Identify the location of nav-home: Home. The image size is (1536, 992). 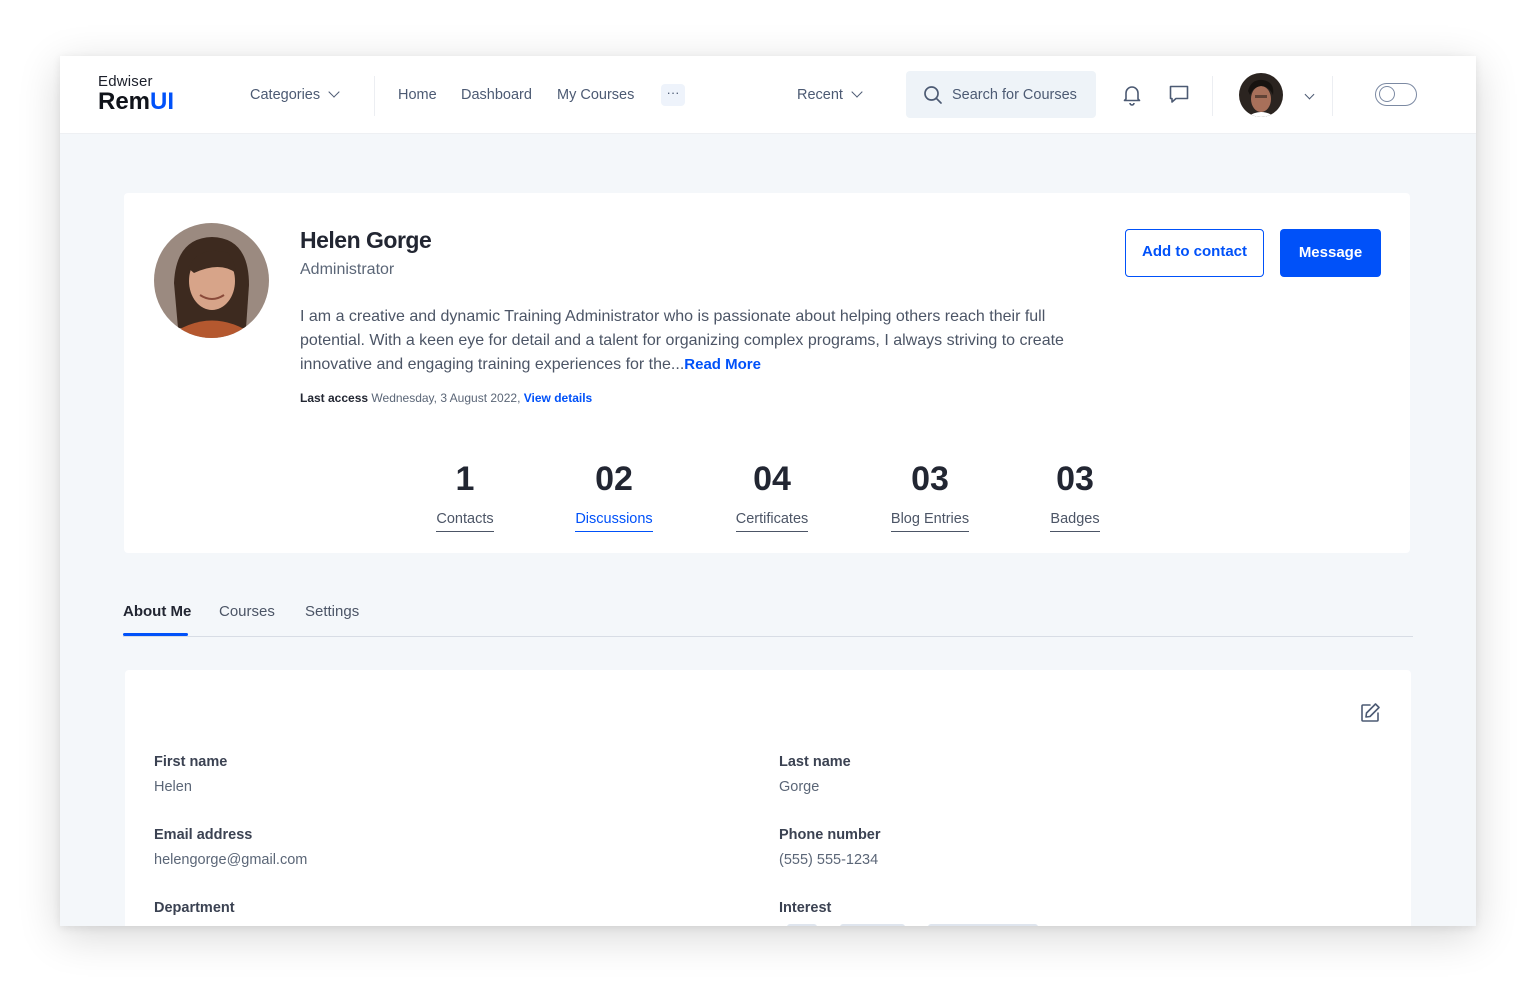
(417, 95).